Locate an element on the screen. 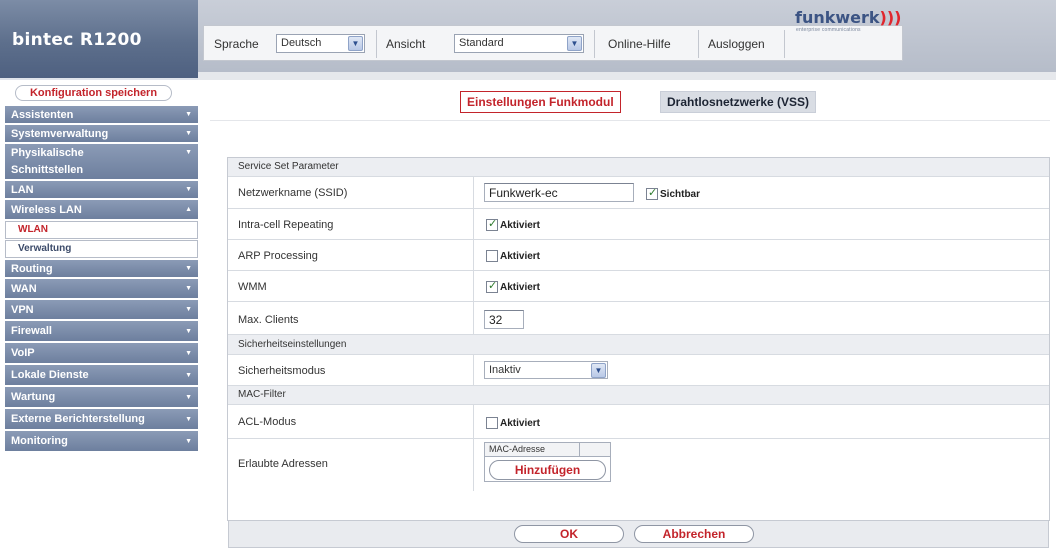 This screenshot has width=1056, height=550. row-intra-cell: Intra-cell Repeating Aktiviert is located at coordinates (638, 224).